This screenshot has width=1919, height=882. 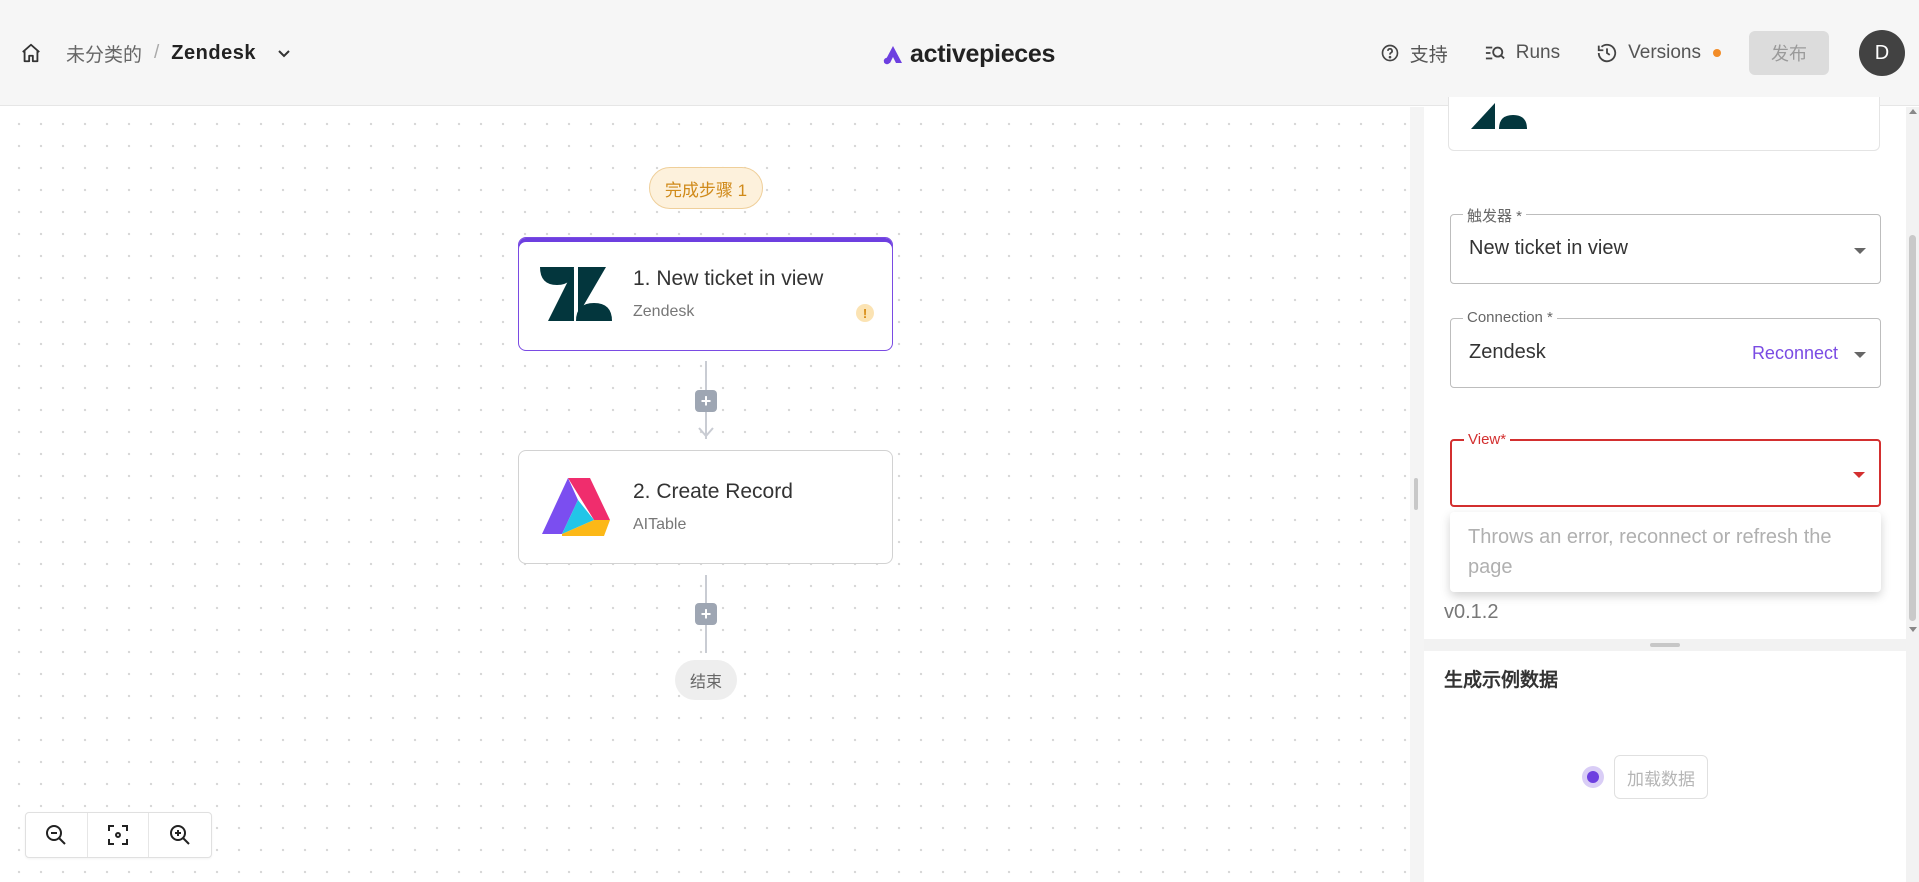 I want to click on end-marker: 结束, so click(x=706, y=680).